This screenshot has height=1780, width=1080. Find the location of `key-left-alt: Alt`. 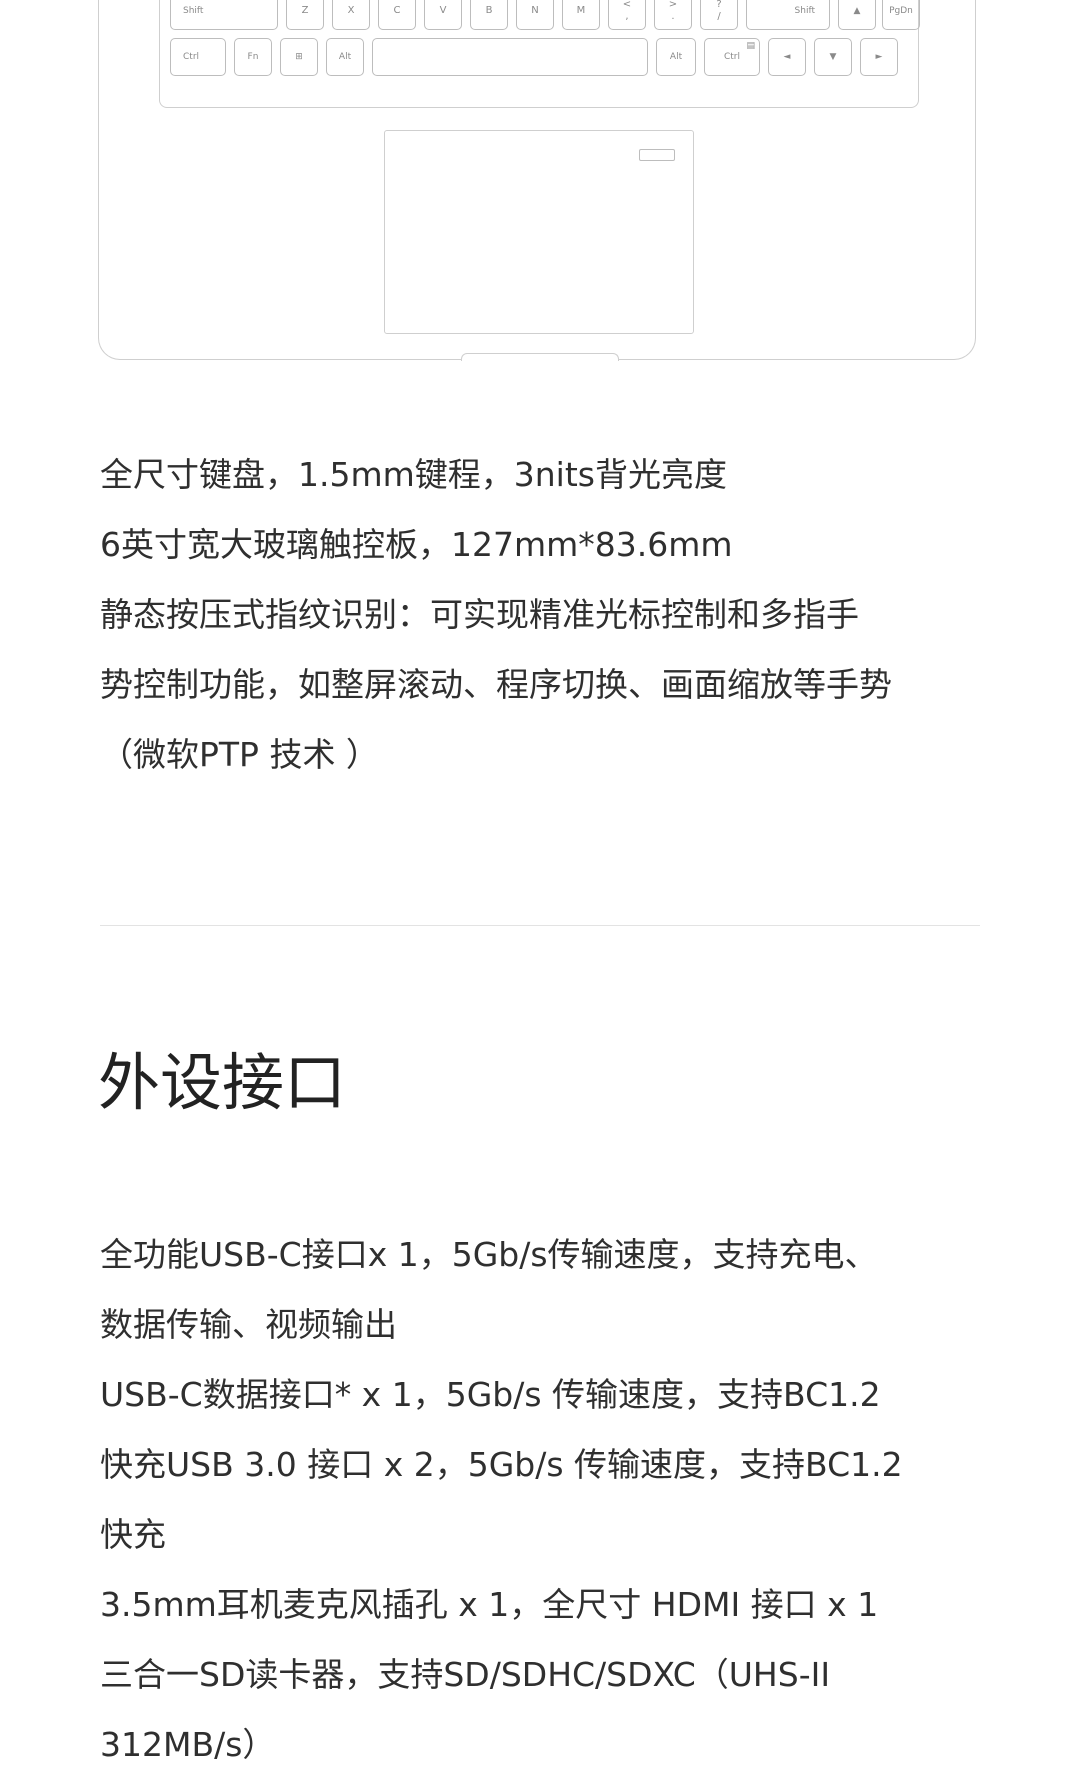

key-left-alt: Alt is located at coordinates (345, 57).